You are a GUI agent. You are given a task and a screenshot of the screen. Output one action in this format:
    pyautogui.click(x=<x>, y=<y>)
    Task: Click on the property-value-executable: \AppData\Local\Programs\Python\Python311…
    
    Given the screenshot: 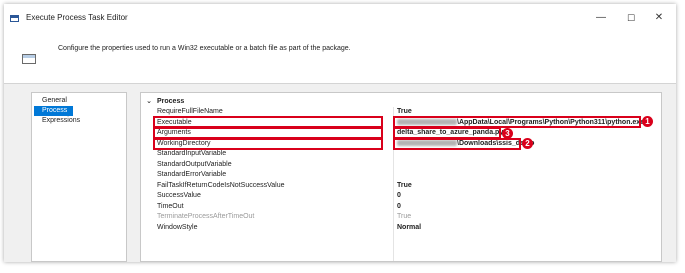 What is the action you would take?
    pyautogui.click(x=520, y=123)
    